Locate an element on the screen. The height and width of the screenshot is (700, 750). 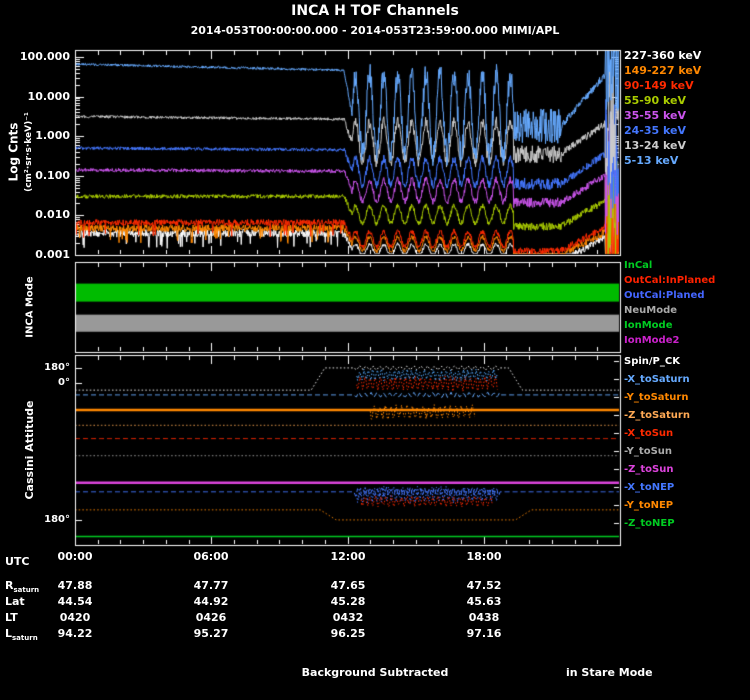
tof-legend-item: 5-13 keV is located at coordinates (651, 160).